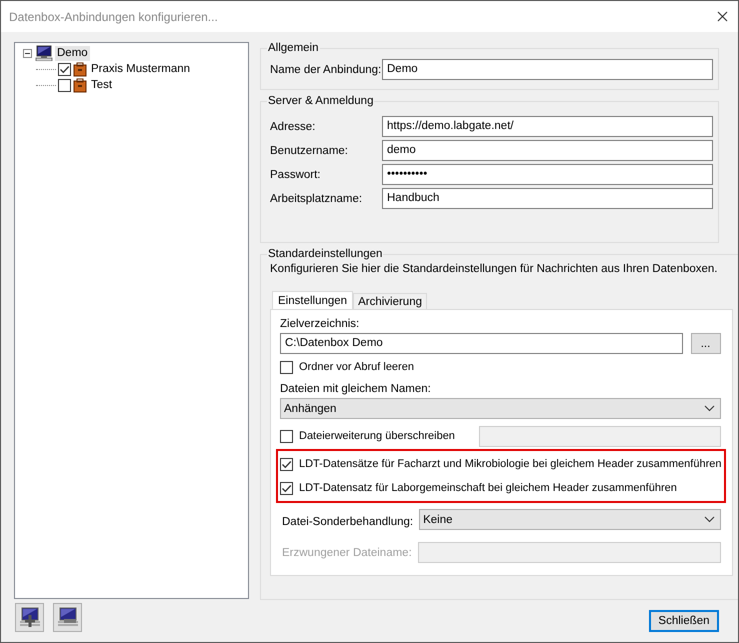  I want to click on dropdown: Anhängen, so click(500, 408).